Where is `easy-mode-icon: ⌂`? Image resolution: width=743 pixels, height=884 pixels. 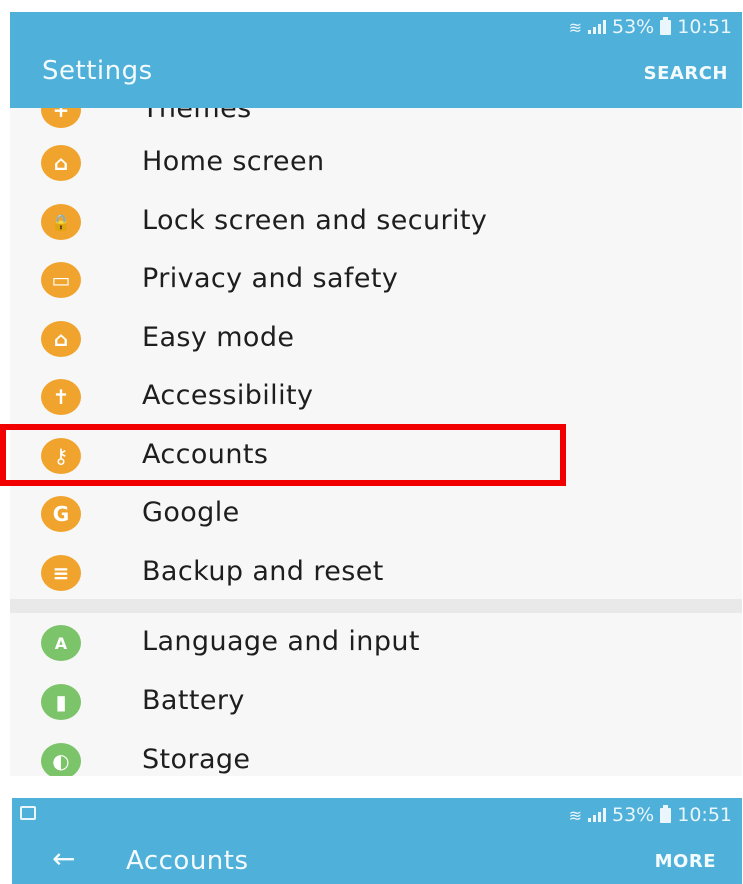 easy-mode-icon: ⌂ is located at coordinates (61, 339).